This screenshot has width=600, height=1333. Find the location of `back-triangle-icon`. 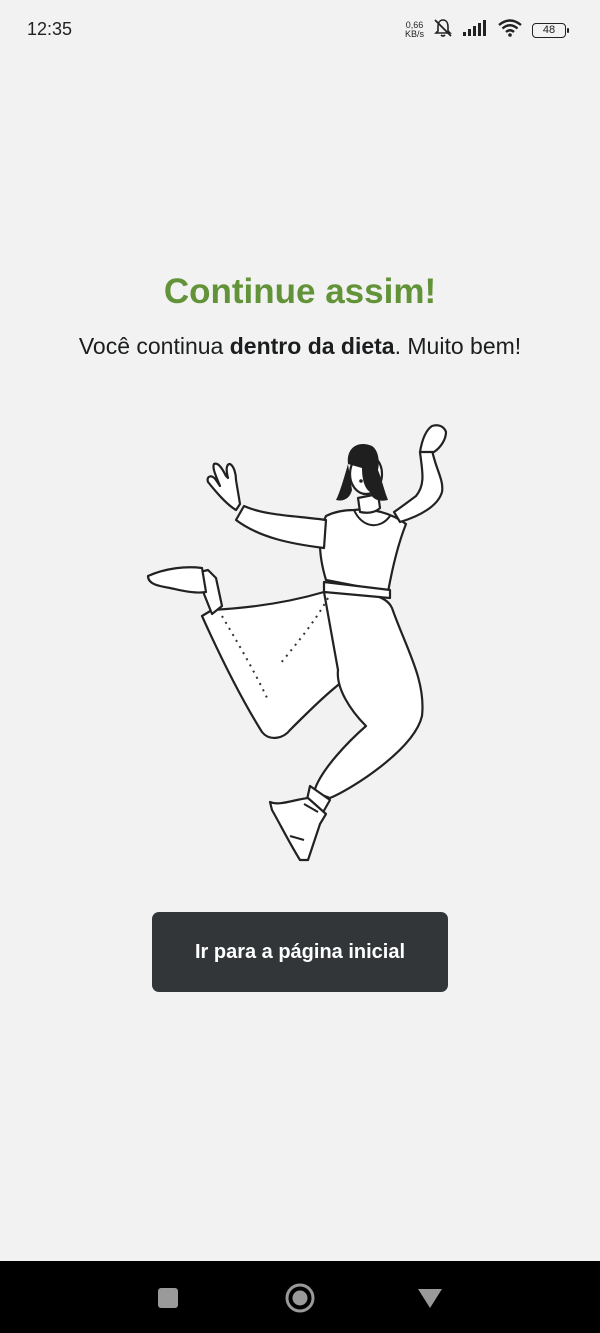

back-triangle-icon is located at coordinates (430, 1298).